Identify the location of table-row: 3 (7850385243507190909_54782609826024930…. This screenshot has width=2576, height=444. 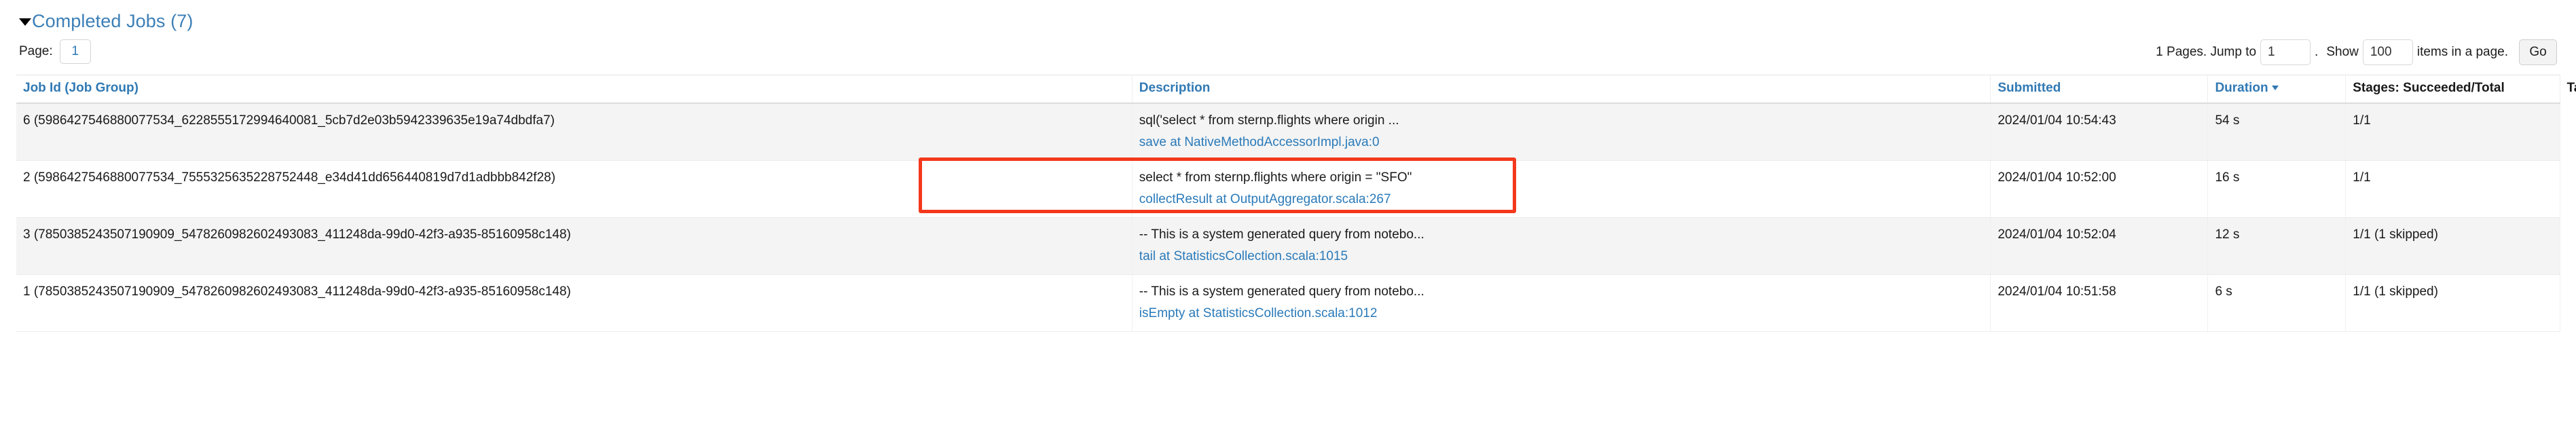
(1288, 247).